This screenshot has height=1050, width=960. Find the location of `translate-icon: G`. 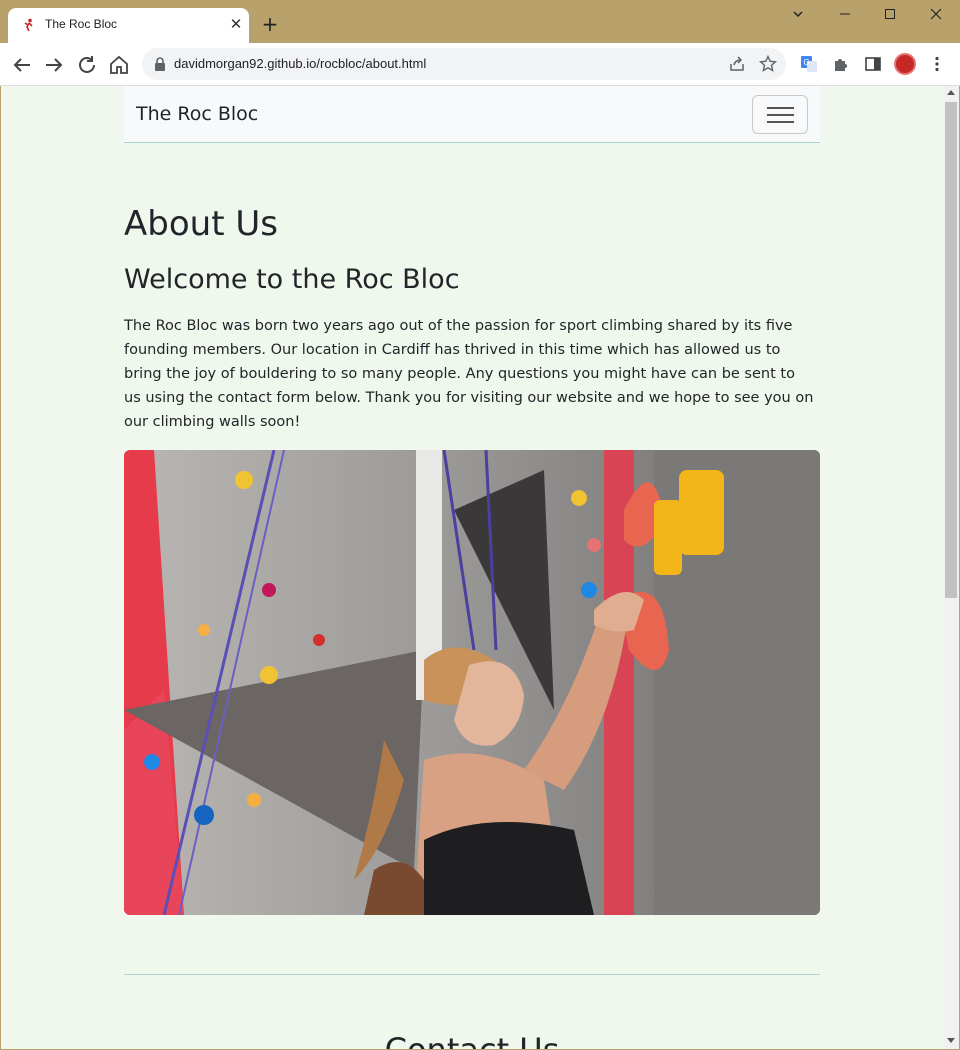

translate-icon: G is located at coordinates (809, 64).